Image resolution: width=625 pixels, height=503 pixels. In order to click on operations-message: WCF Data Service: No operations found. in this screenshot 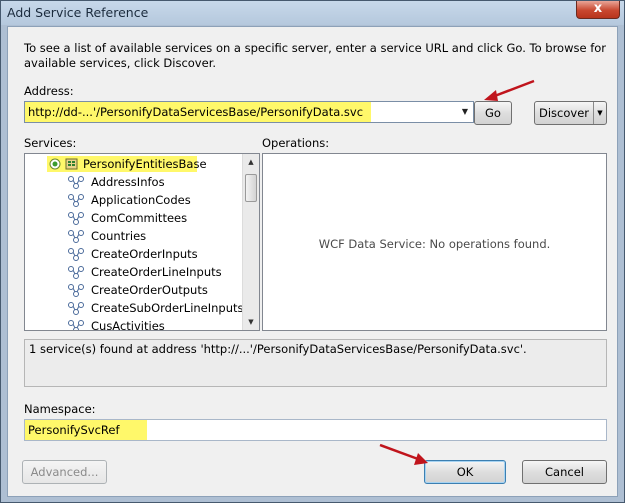, I will do `click(434, 244)`.